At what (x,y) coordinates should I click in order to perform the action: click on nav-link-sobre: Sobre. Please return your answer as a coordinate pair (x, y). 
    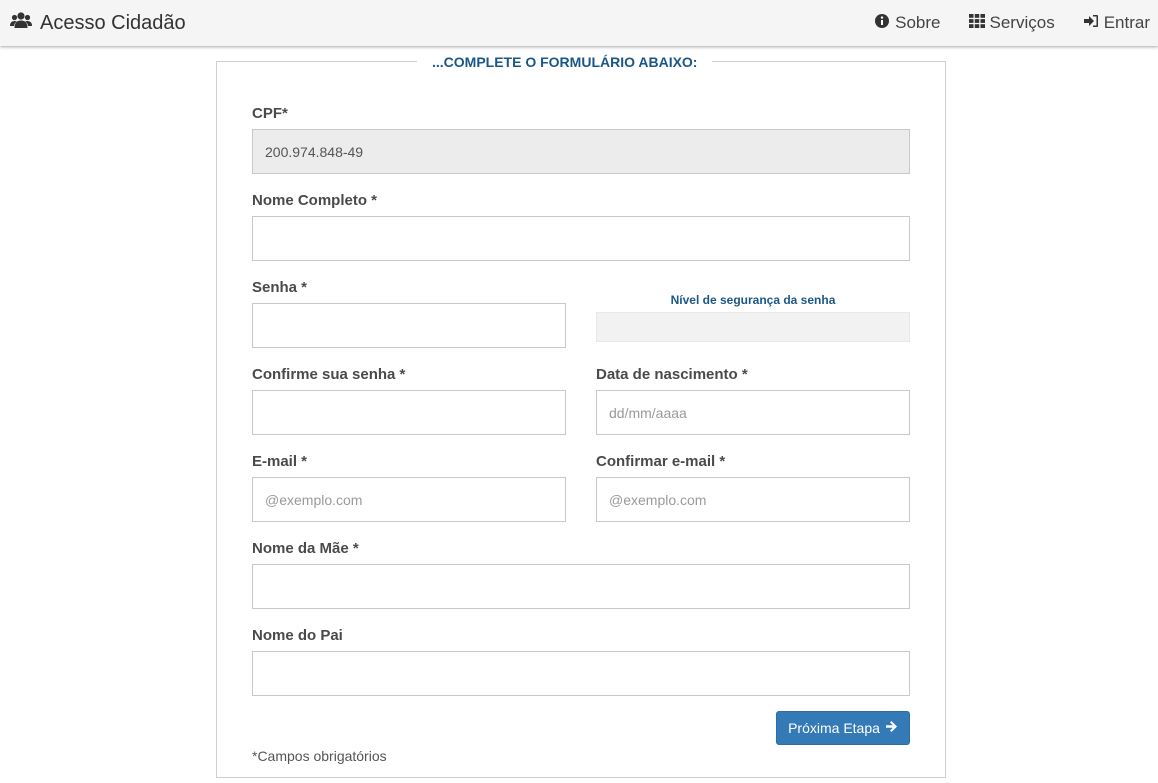
    Looking at the image, I should click on (907, 23).